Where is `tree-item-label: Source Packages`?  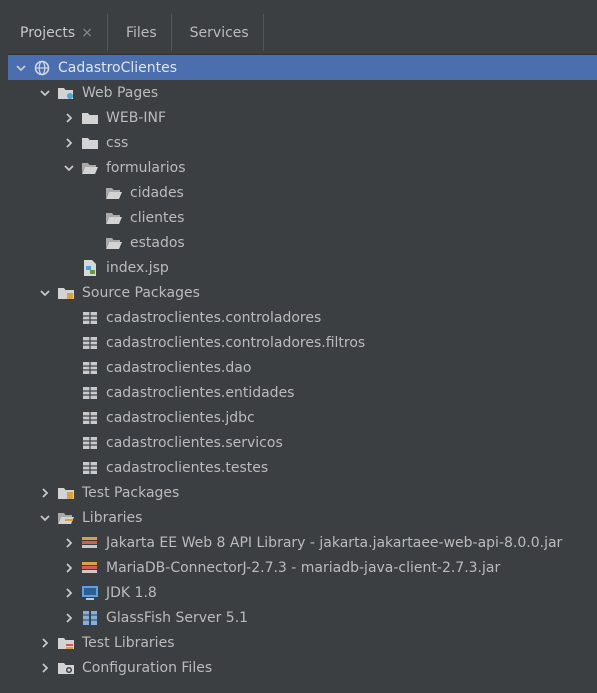
tree-item-label: Source Packages is located at coordinates (141, 292).